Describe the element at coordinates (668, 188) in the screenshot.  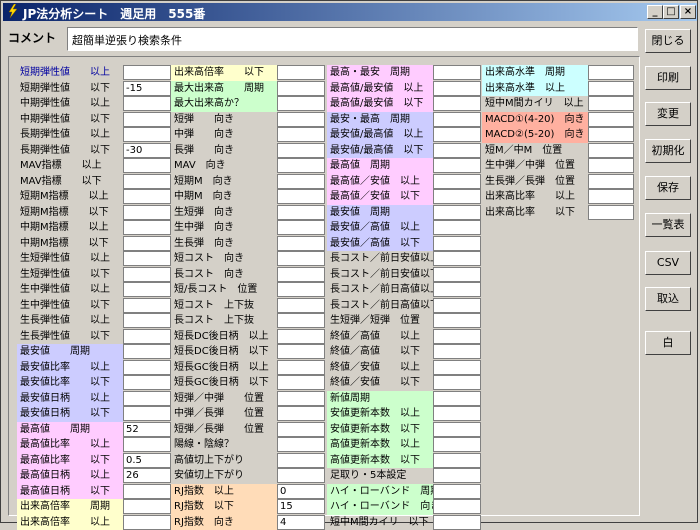
I see `save-button: 保存` at that location.